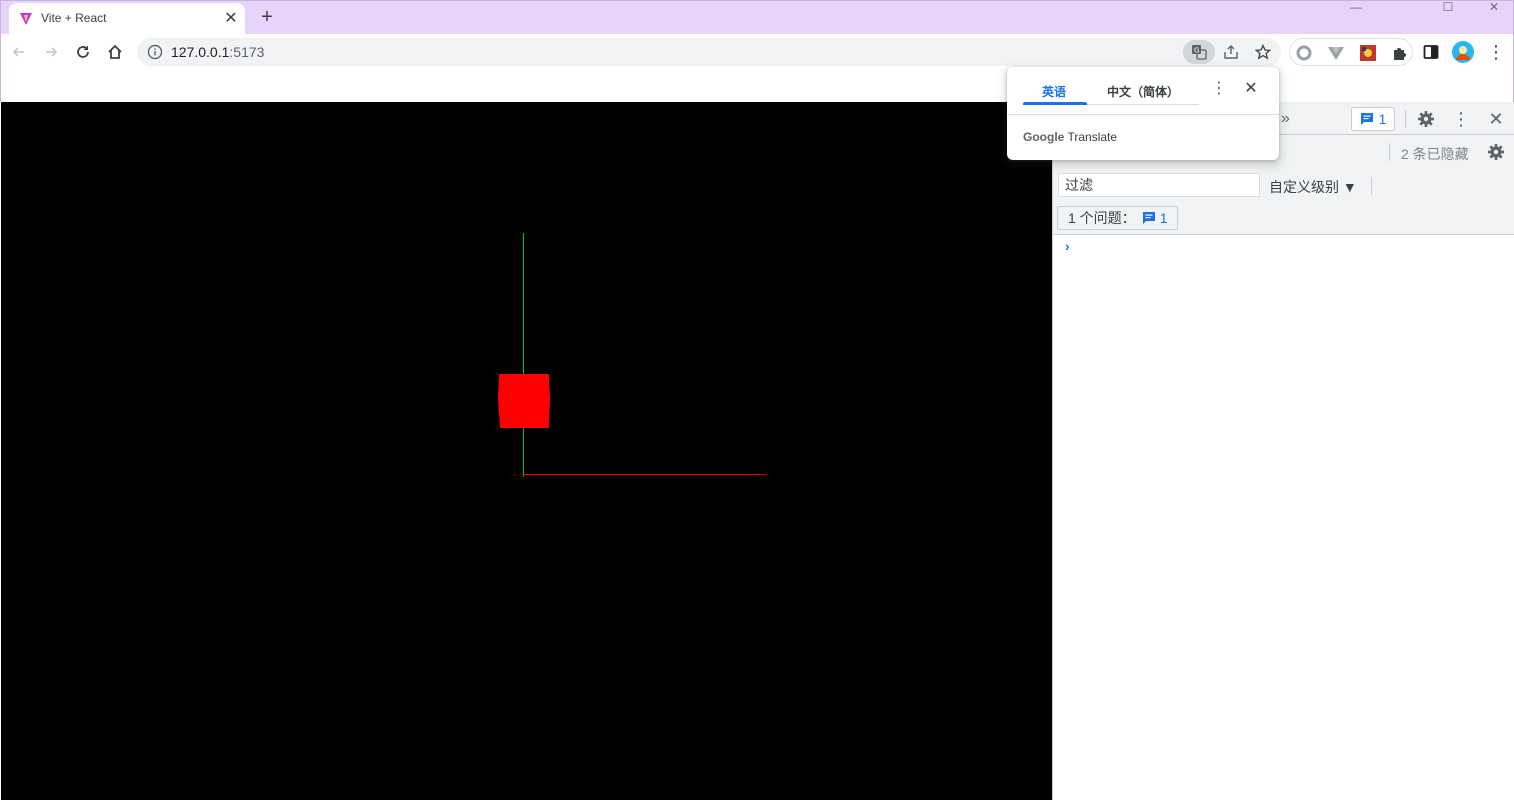  I want to click on filter-input: 过滤, so click(1159, 185).